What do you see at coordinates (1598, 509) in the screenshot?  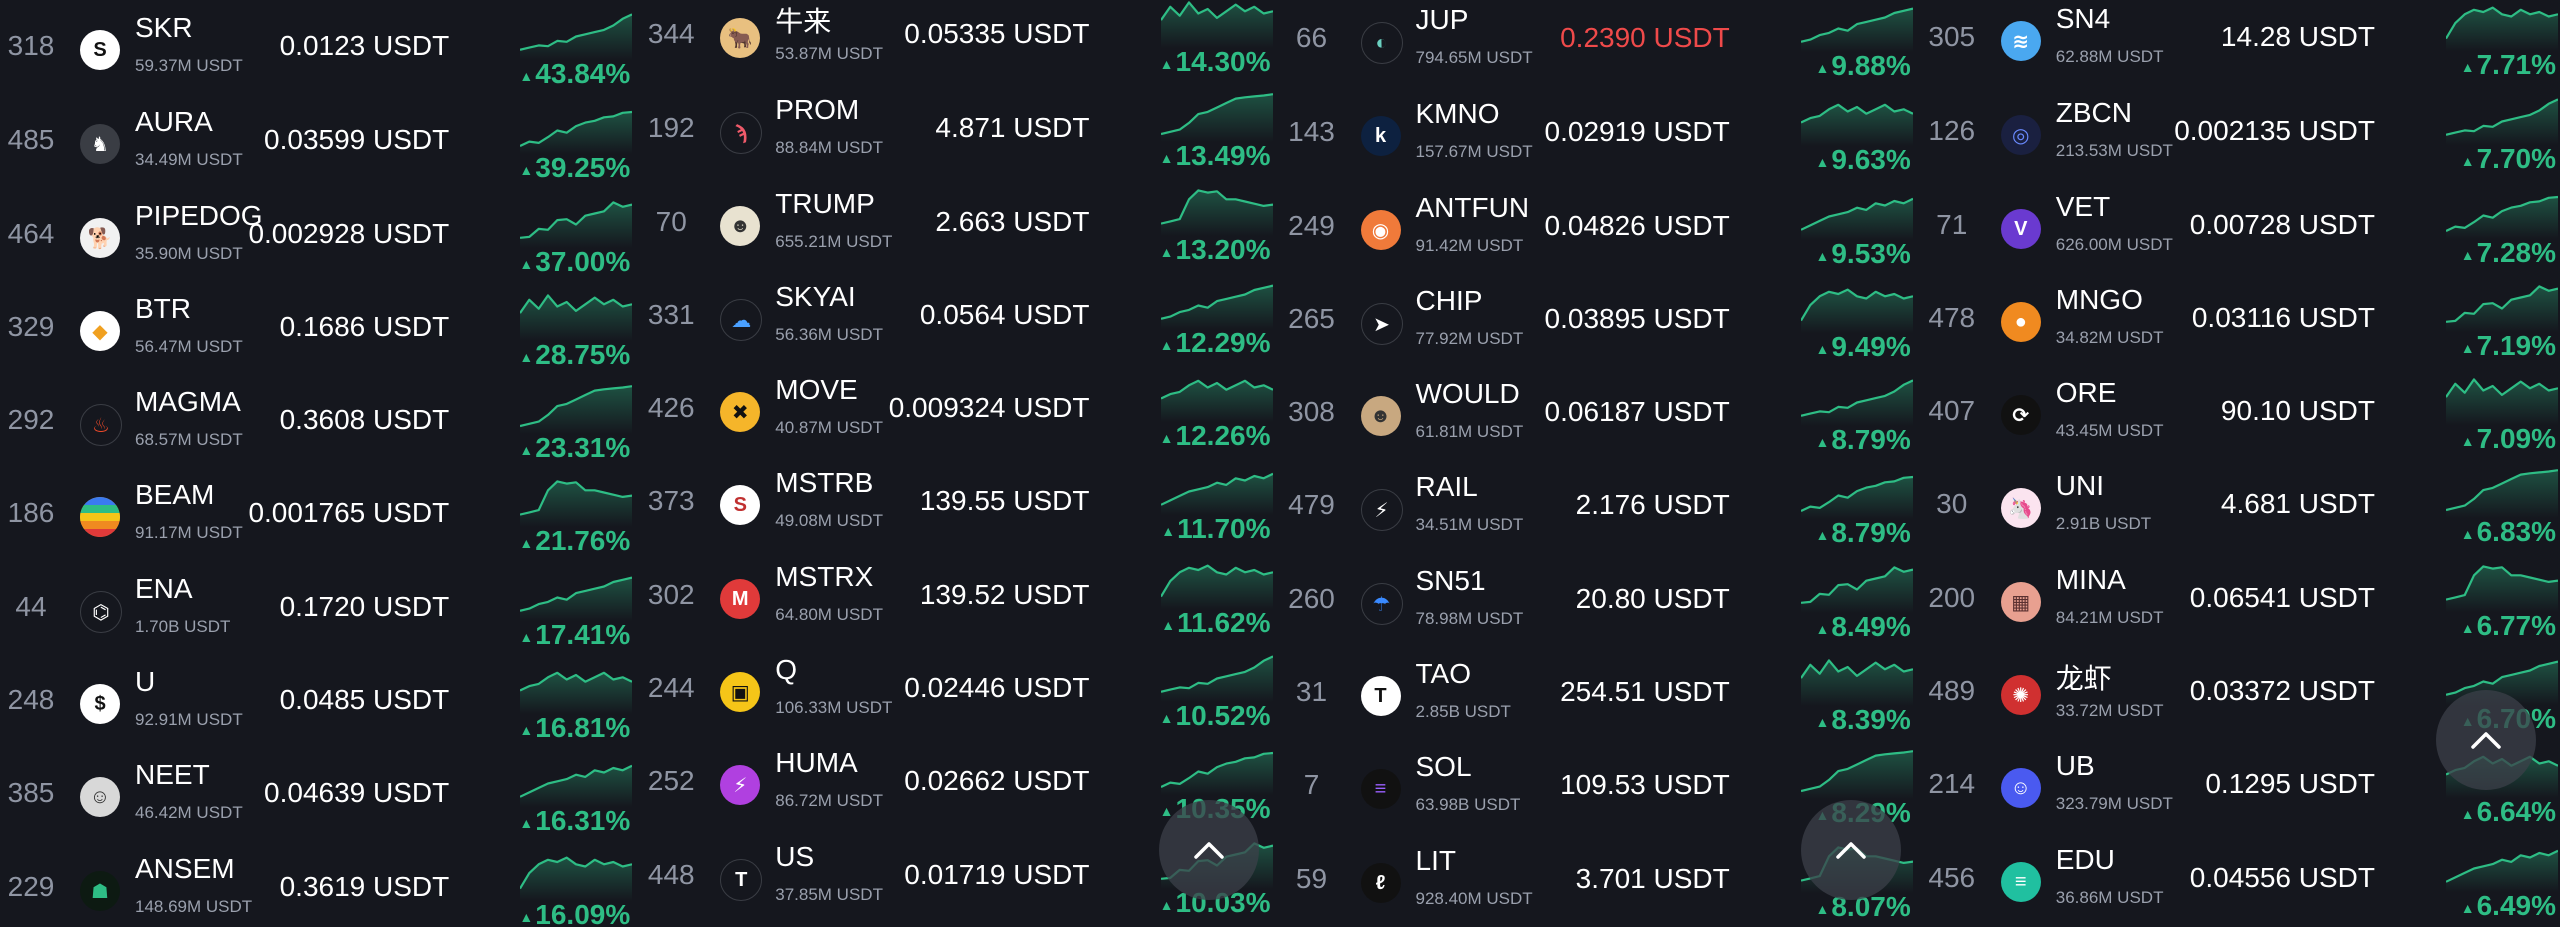 I see `market-row: 479 ⚡ RAIL 34.51M USDT 2.176 USDT ▲8.79%` at bounding box center [1598, 509].